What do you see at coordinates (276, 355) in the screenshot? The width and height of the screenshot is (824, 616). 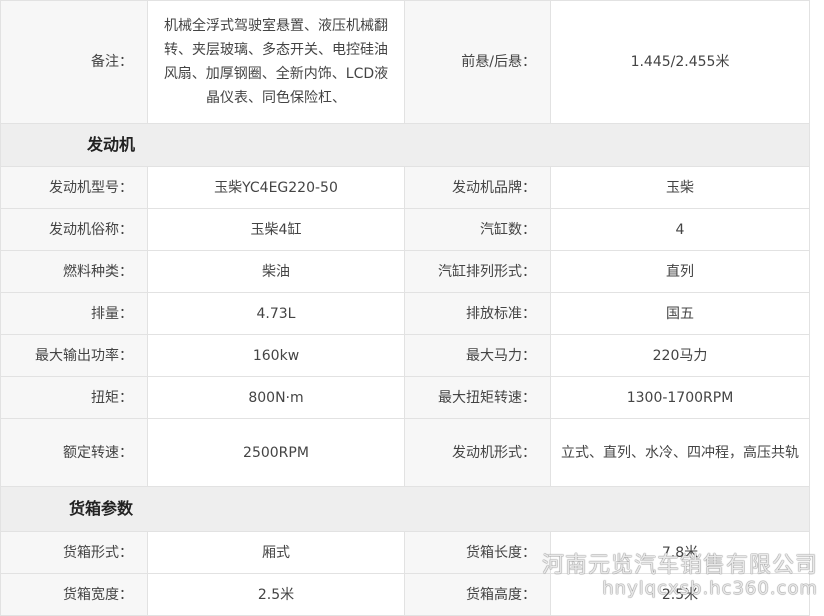 I see `spec-value: 160kw` at bounding box center [276, 355].